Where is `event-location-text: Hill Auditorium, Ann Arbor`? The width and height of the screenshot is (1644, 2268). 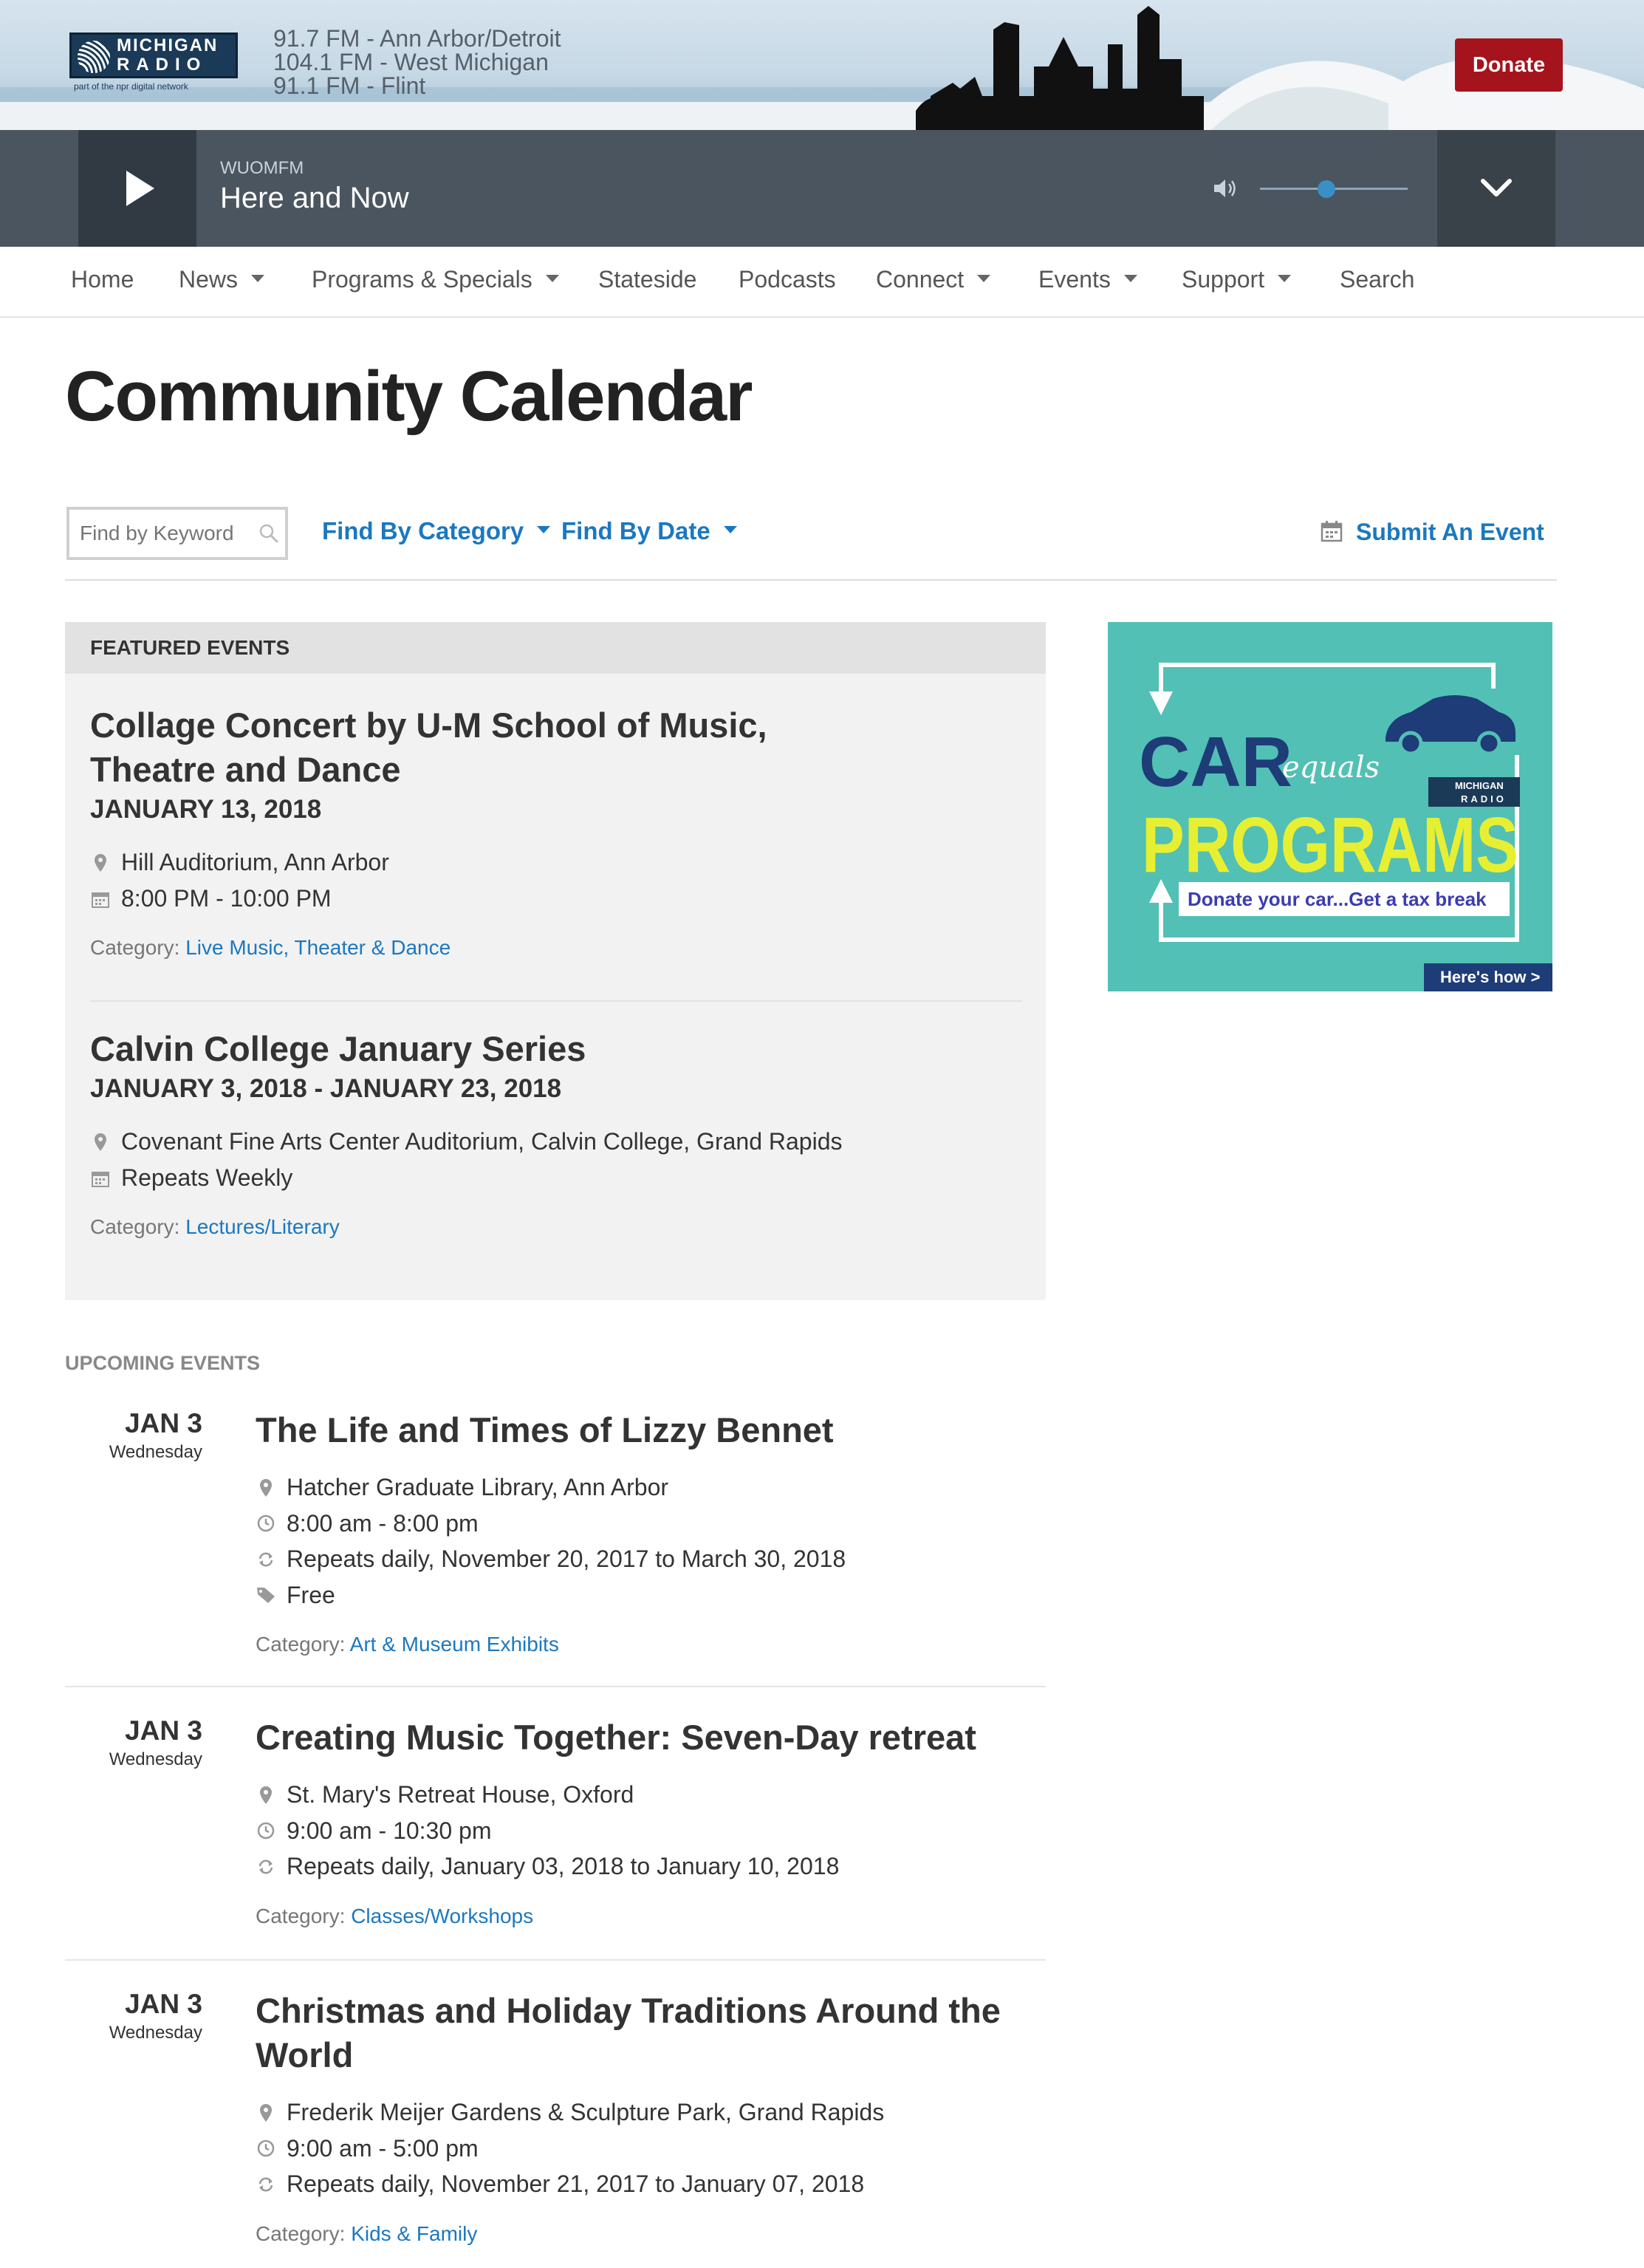
event-location-text: Hill Auditorium, Ann Arbor is located at coordinates (255, 862).